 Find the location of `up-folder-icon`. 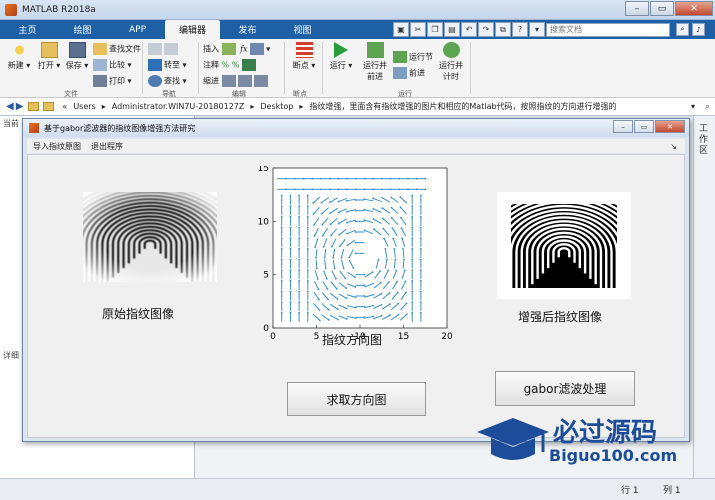

up-folder-icon is located at coordinates (34, 106).